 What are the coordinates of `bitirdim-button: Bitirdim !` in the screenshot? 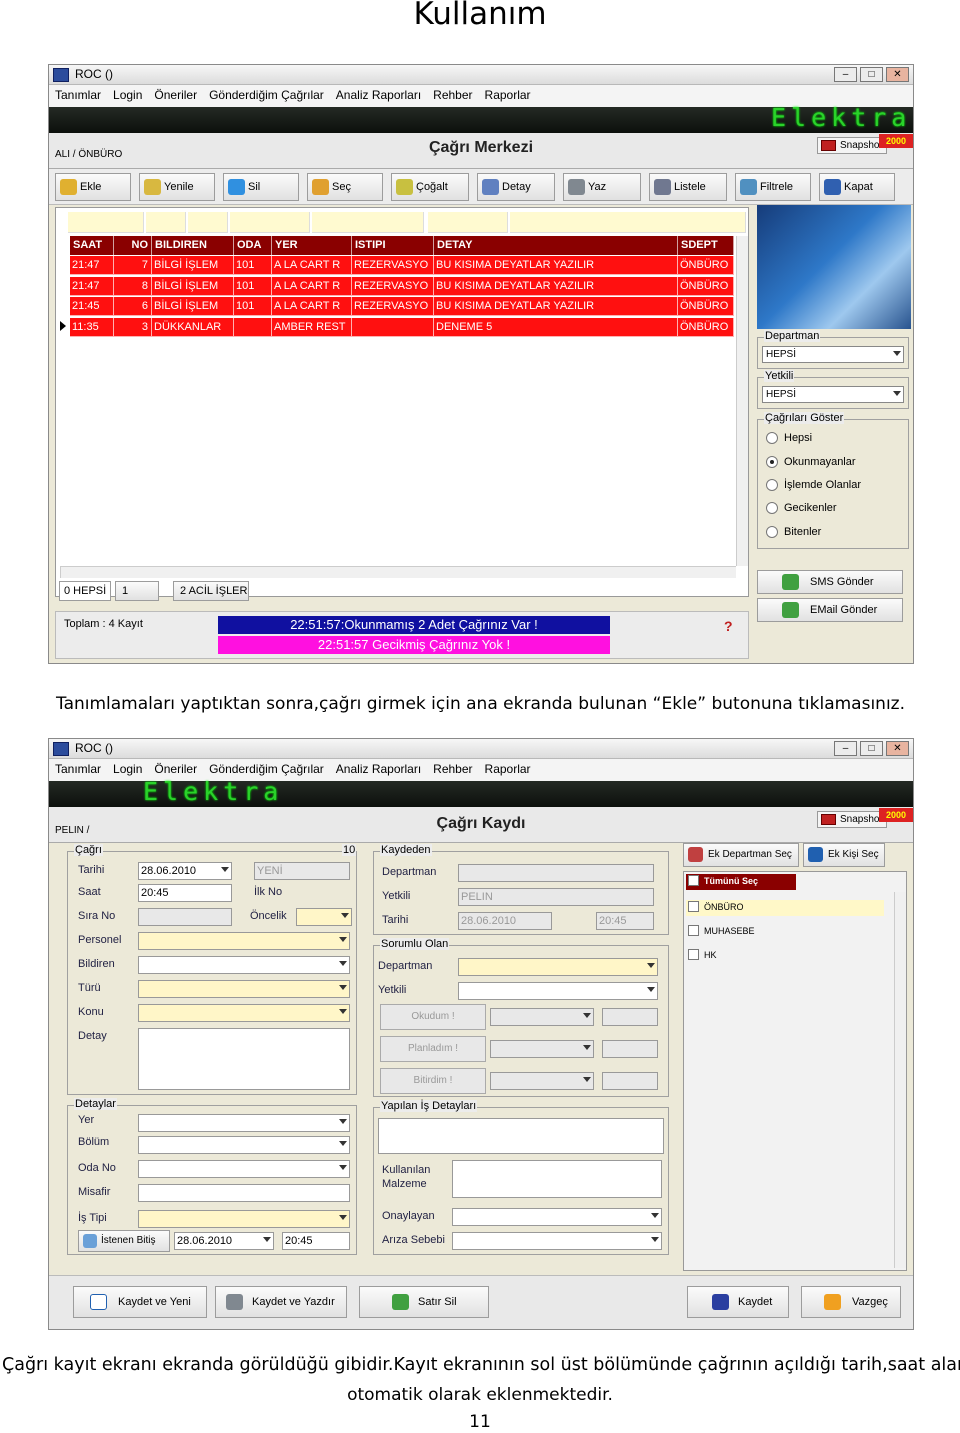 It's located at (433, 1081).